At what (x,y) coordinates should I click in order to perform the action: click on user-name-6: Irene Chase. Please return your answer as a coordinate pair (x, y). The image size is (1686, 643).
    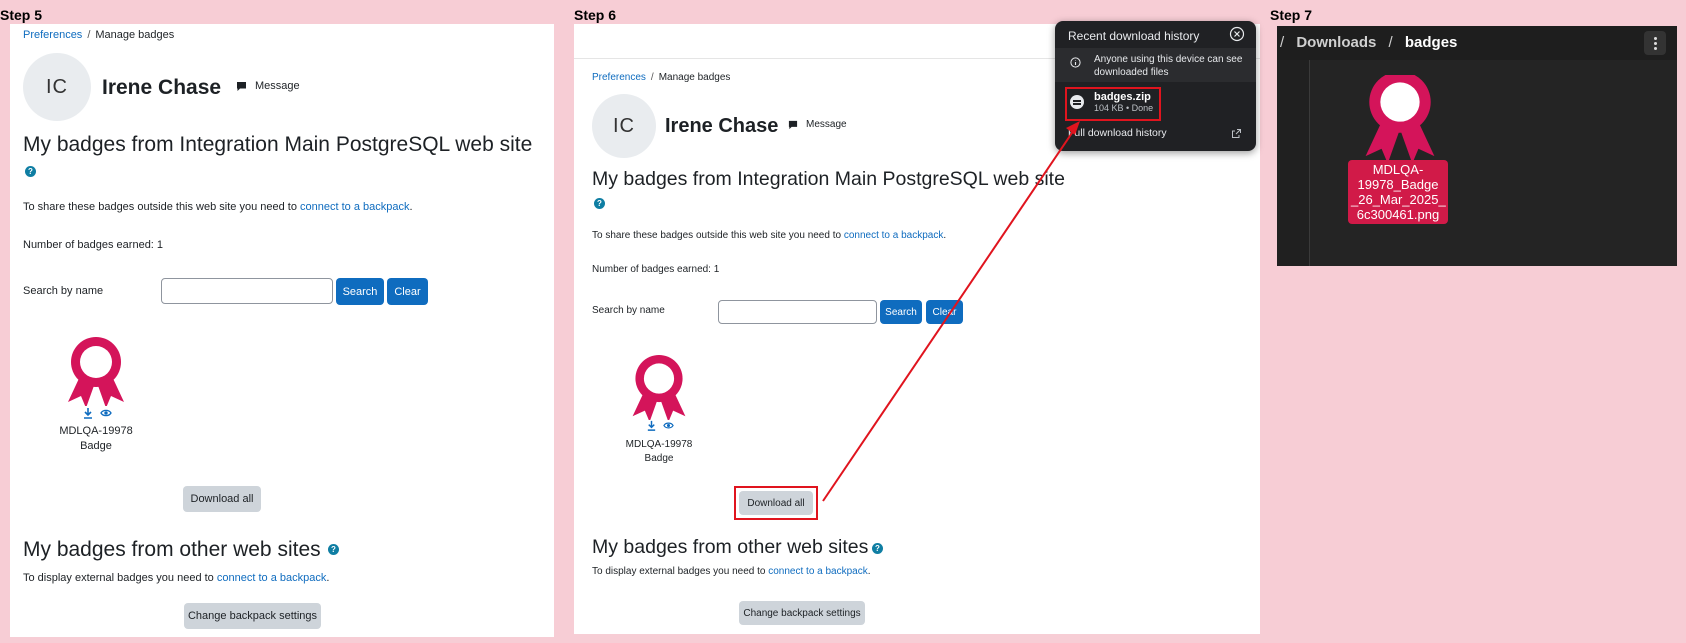
    Looking at the image, I should click on (722, 126).